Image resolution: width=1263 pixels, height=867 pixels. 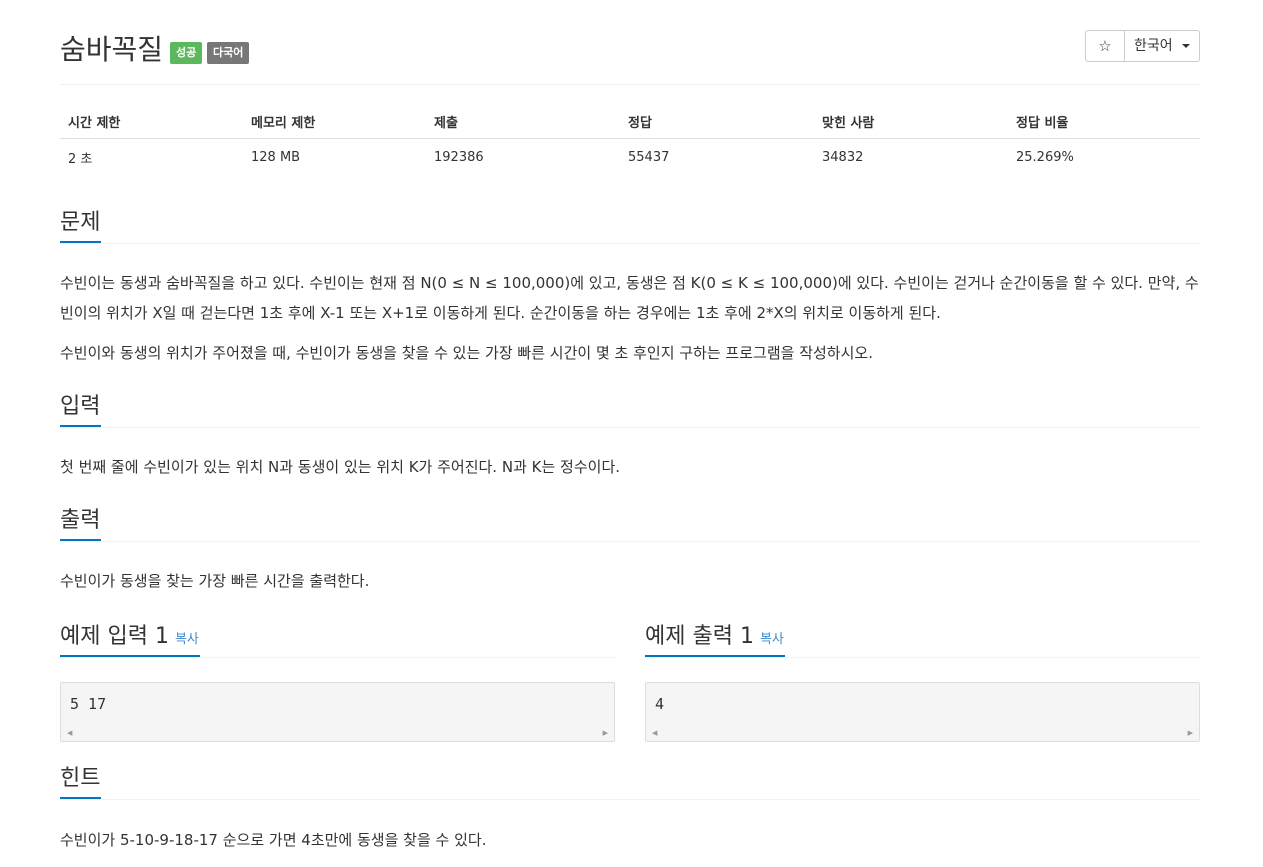 What do you see at coordinates (630, 55) in the screenshot?
I see `problem-header: 숨바꼭질 성공 다국어 ☆ 한국어` at bounding box center [630, 55].